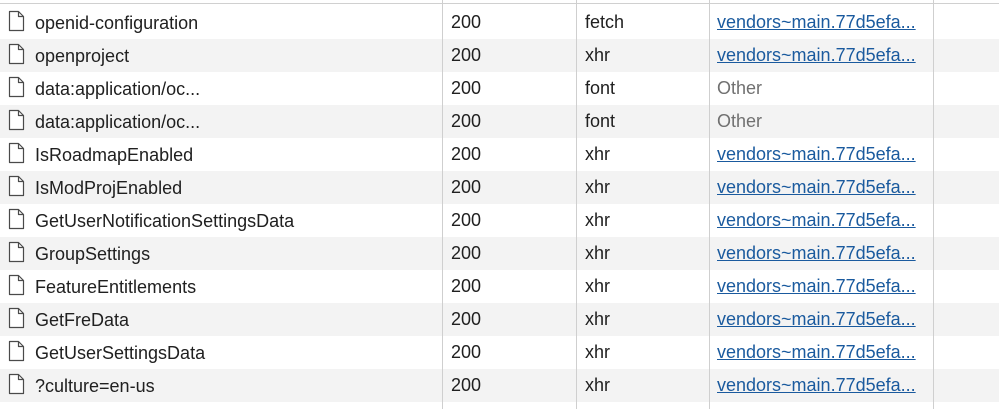 The image size is (999, 409). I want to click on request-name: openid-configuration, so click(117, 22).